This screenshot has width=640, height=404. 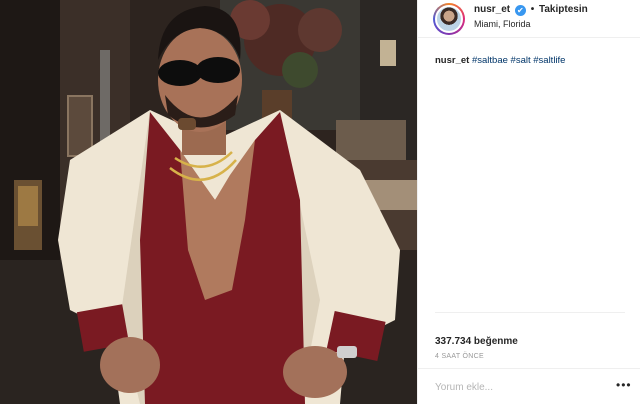 I want to click on comment-input, so click(x=520, y=387).